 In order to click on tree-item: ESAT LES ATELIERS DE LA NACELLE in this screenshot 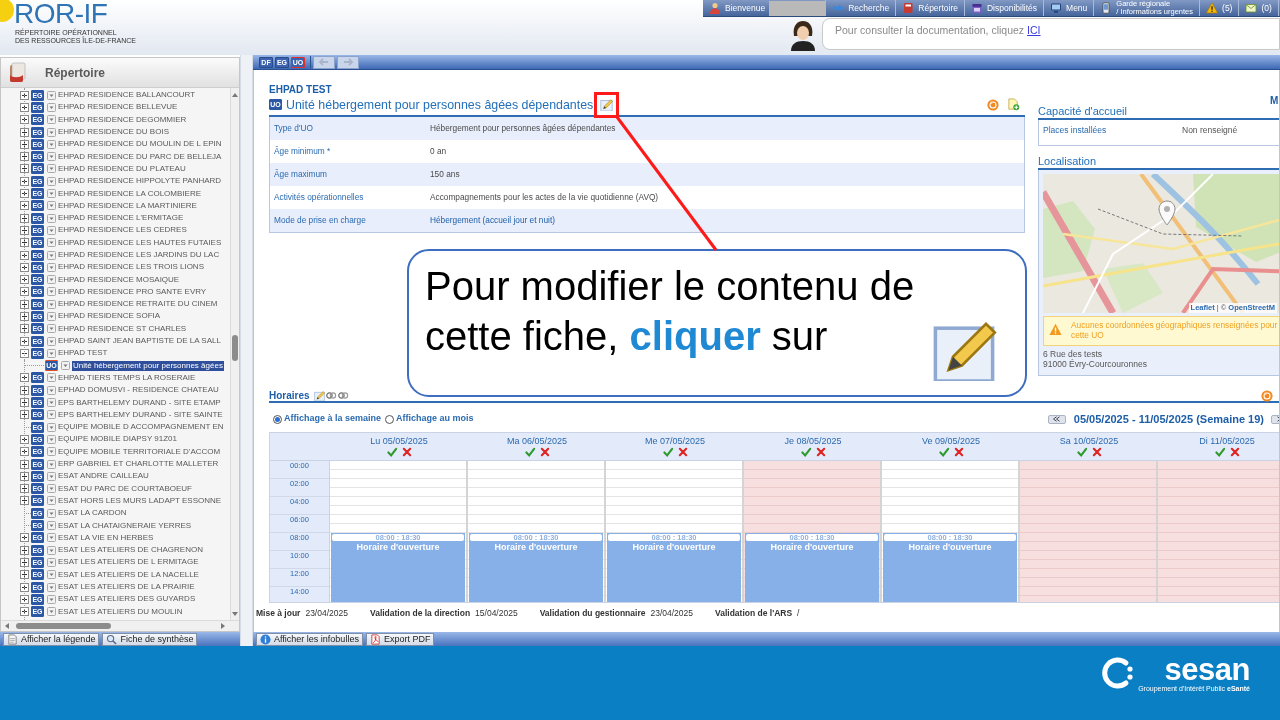, I will do `click(128, 574)`.